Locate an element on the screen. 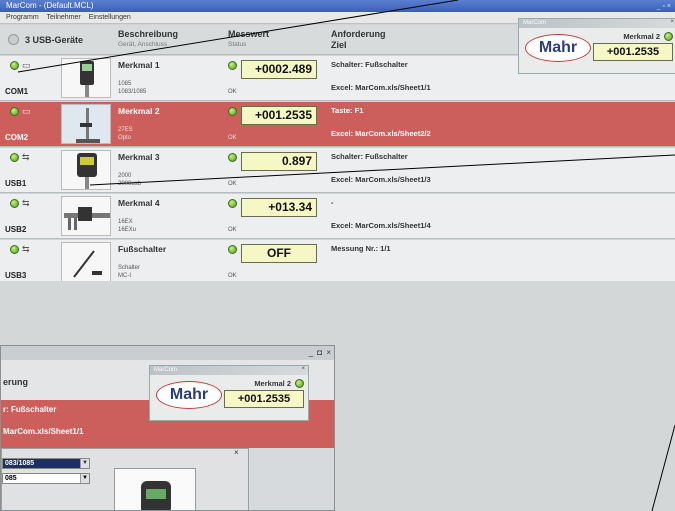  request-target: Excel: MarCom.xls/Sheet1/1 is located at coordinates (381, 87).